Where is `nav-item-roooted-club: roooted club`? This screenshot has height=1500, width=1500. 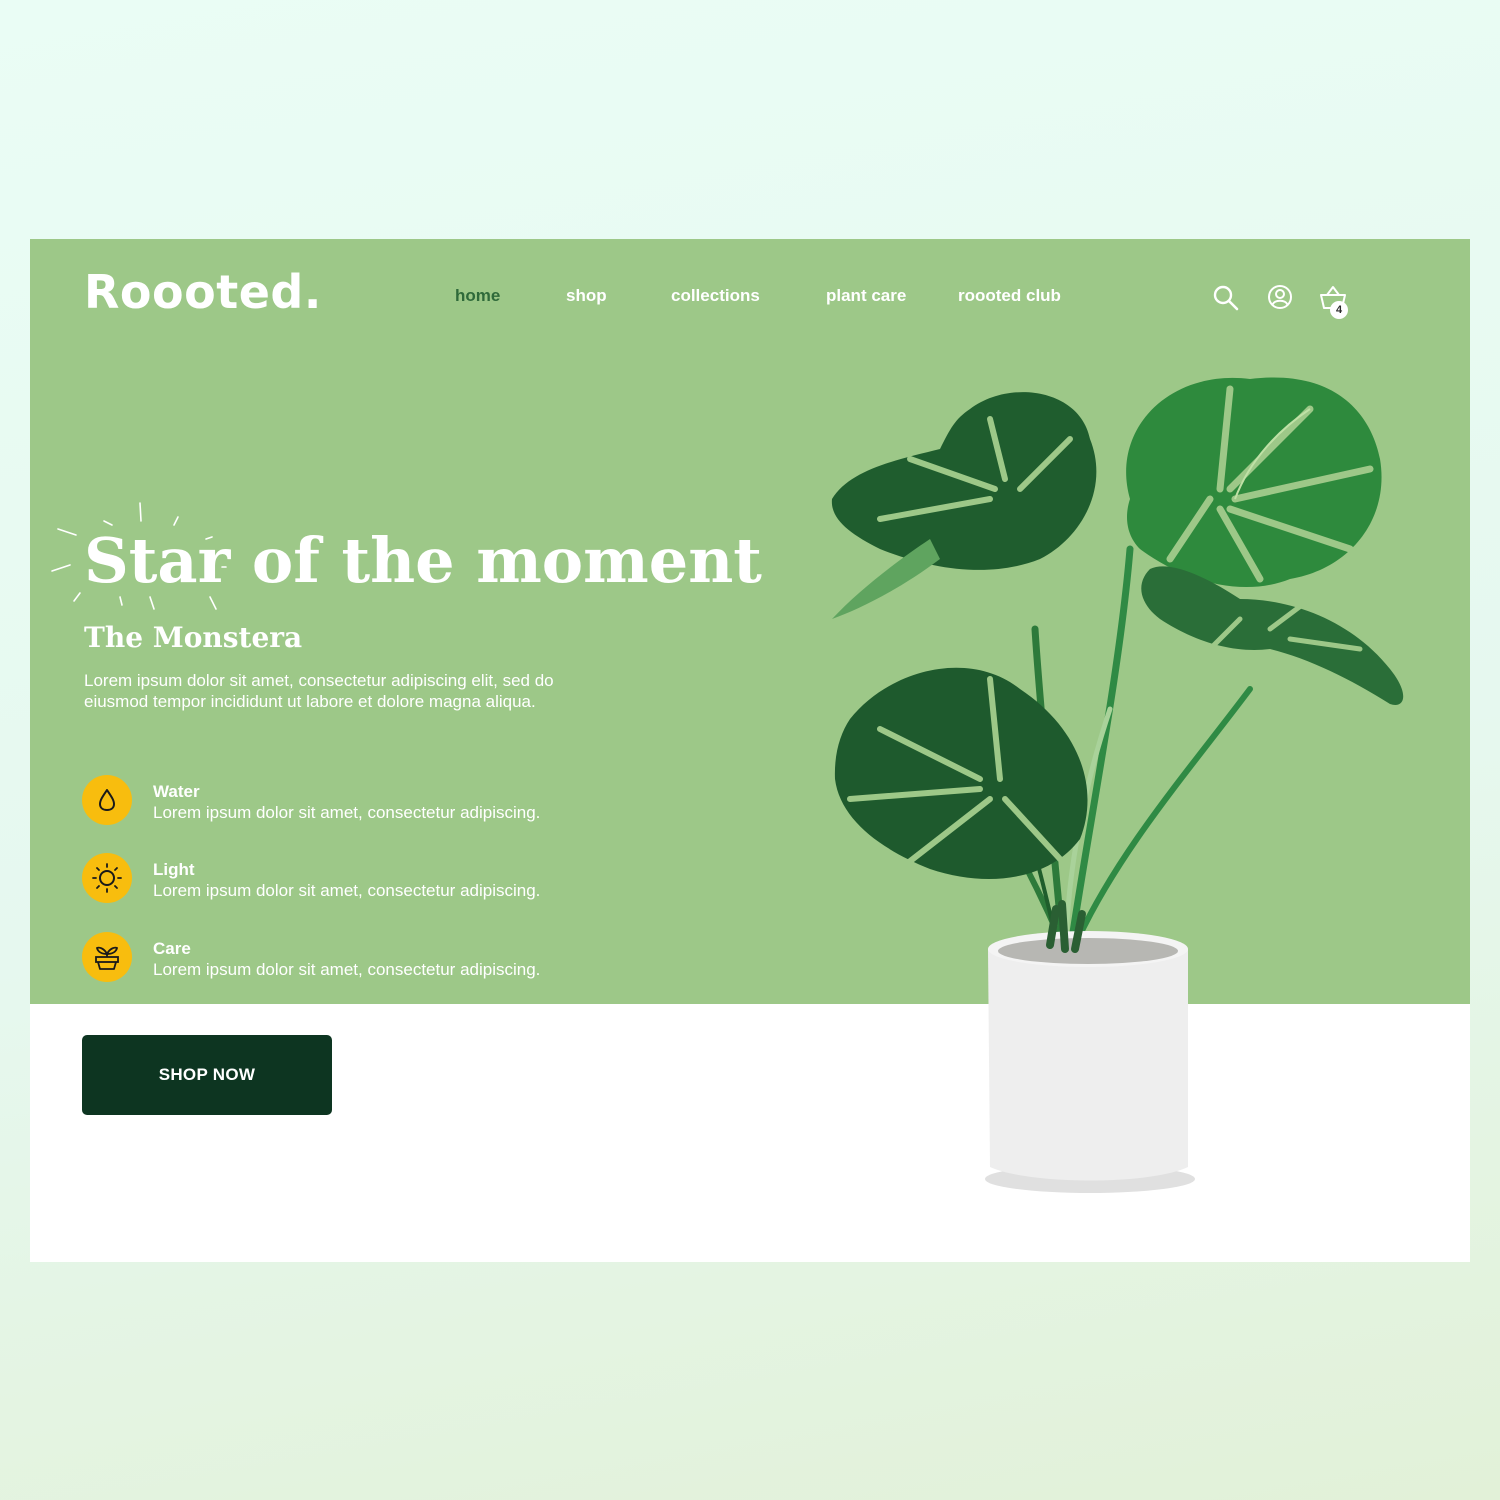
nav-item-roooted-club: roooted club is located at coordinates (1009, 296).